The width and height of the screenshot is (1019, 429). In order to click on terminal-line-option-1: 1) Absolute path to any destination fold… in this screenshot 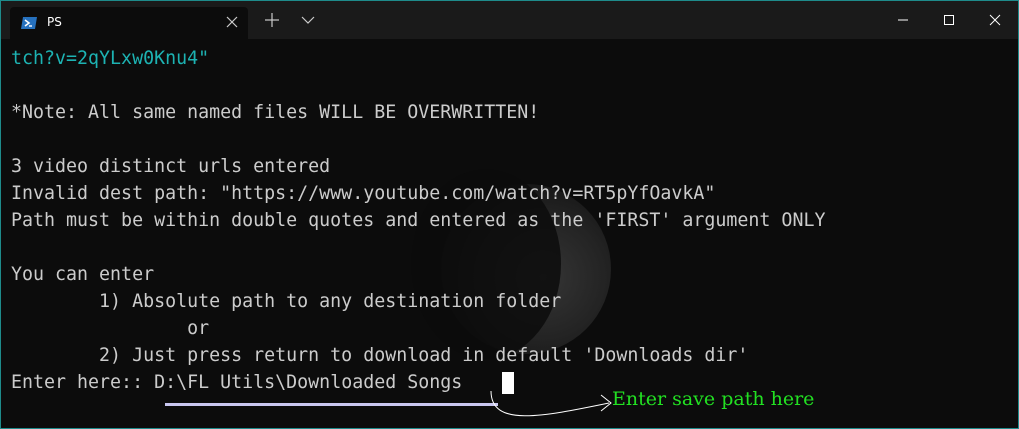, I will do `click(286, 301)`.